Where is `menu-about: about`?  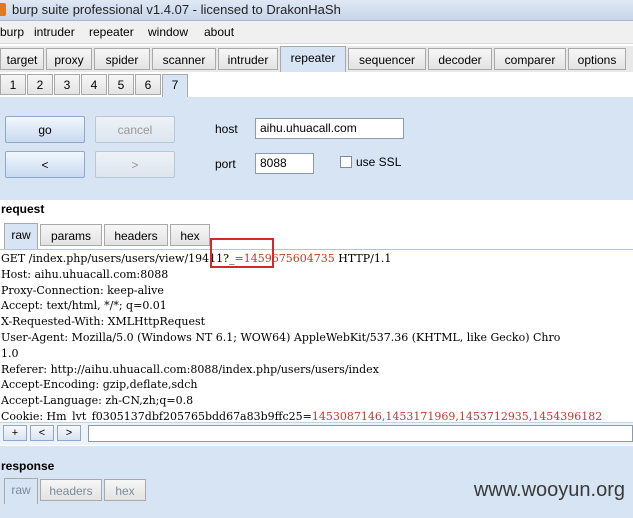 menu-about: about is located at coordinates (219, 32).